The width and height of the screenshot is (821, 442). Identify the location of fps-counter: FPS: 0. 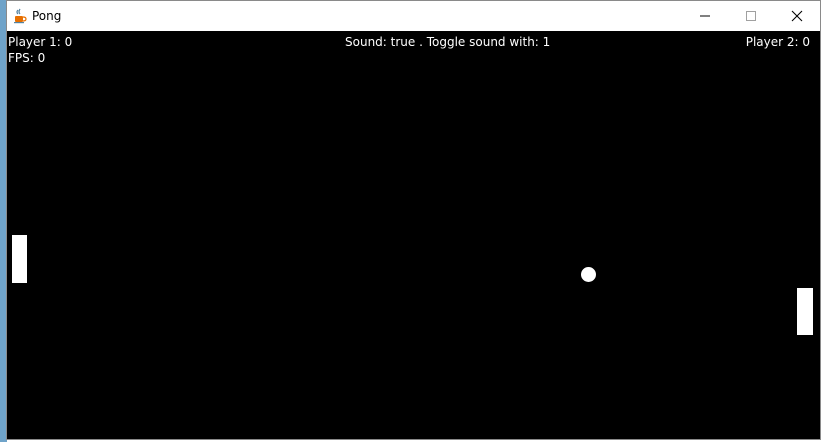
(27, 58).